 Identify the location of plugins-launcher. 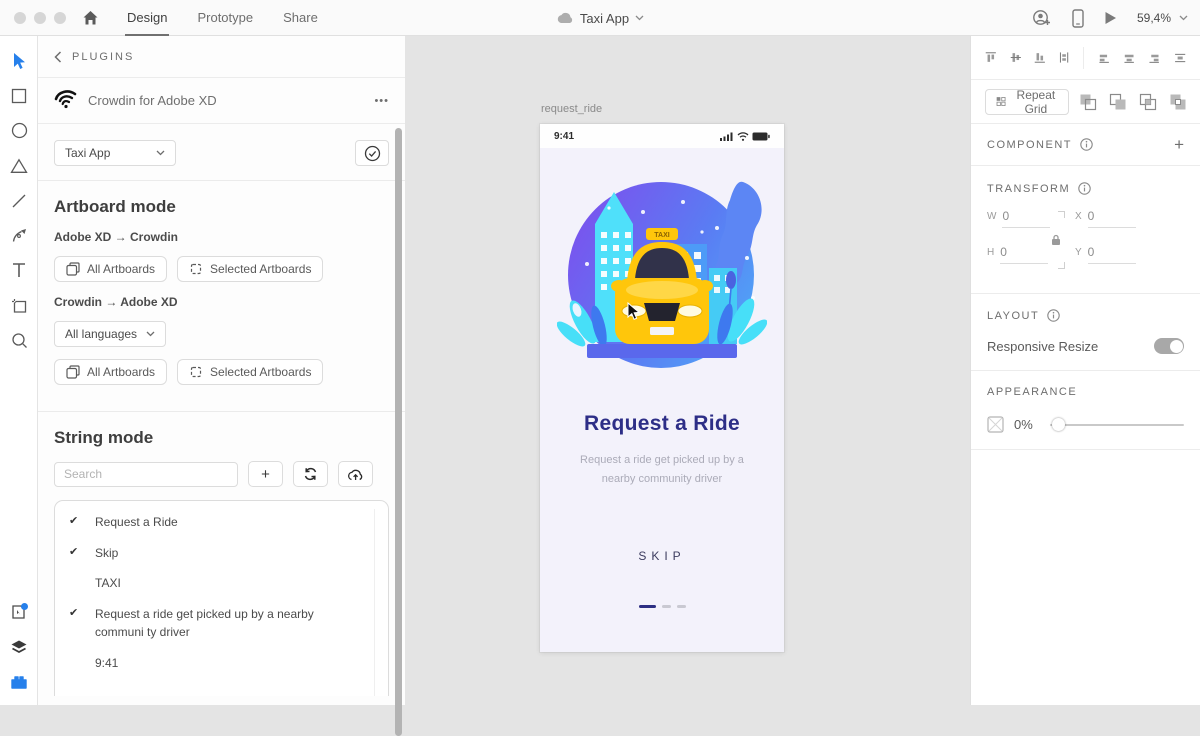
(19, 681).